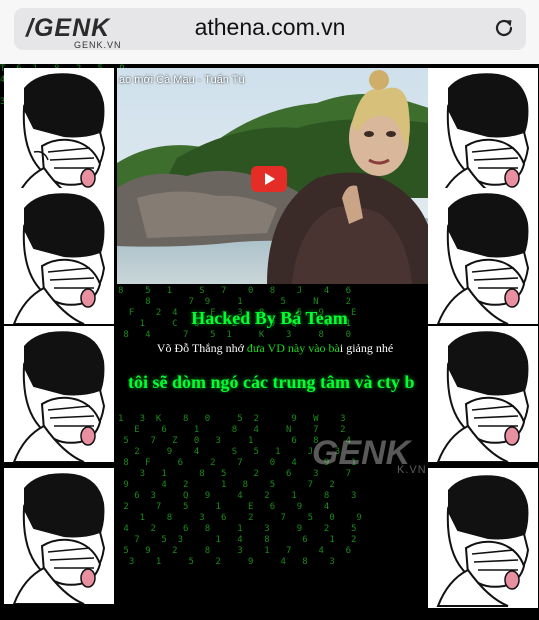 Image resolution: width=539 pixels, height=620 pixels. What do you see at coordinates (98, 45) in the screenshot?
I see `genk-logo-subtitle: GENK.VN` at bounding box center [98, 45].